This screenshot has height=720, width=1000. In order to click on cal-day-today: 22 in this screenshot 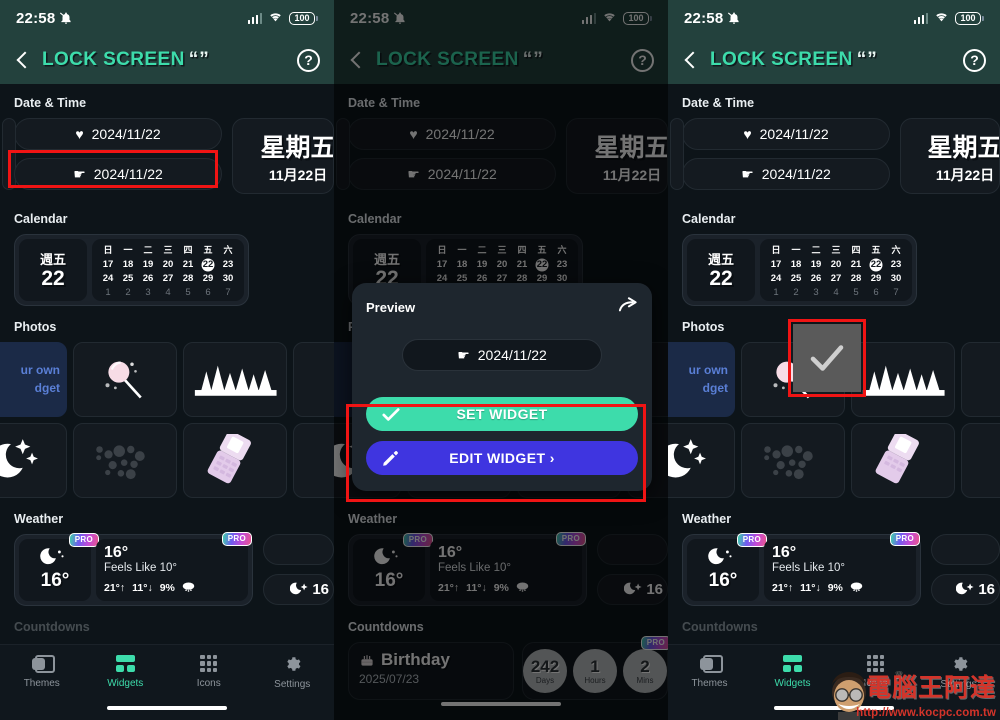, I will do `click(208, 264)`.